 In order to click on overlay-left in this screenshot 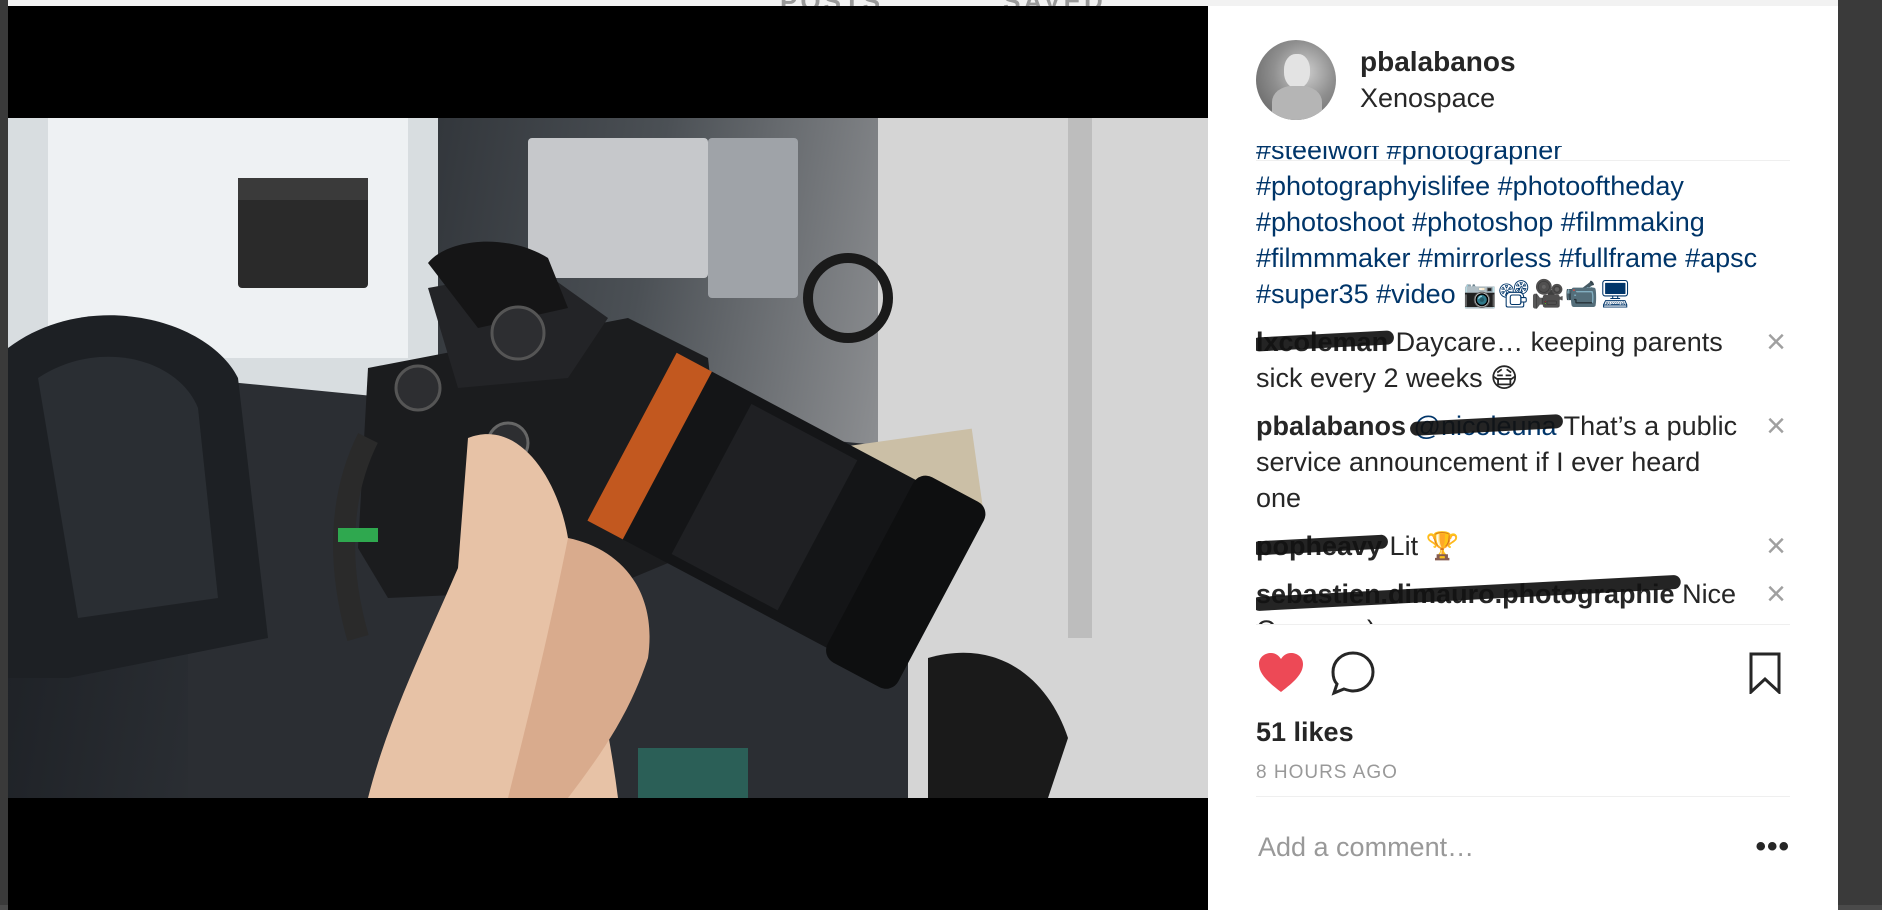, I will do `click(4, 455)`.